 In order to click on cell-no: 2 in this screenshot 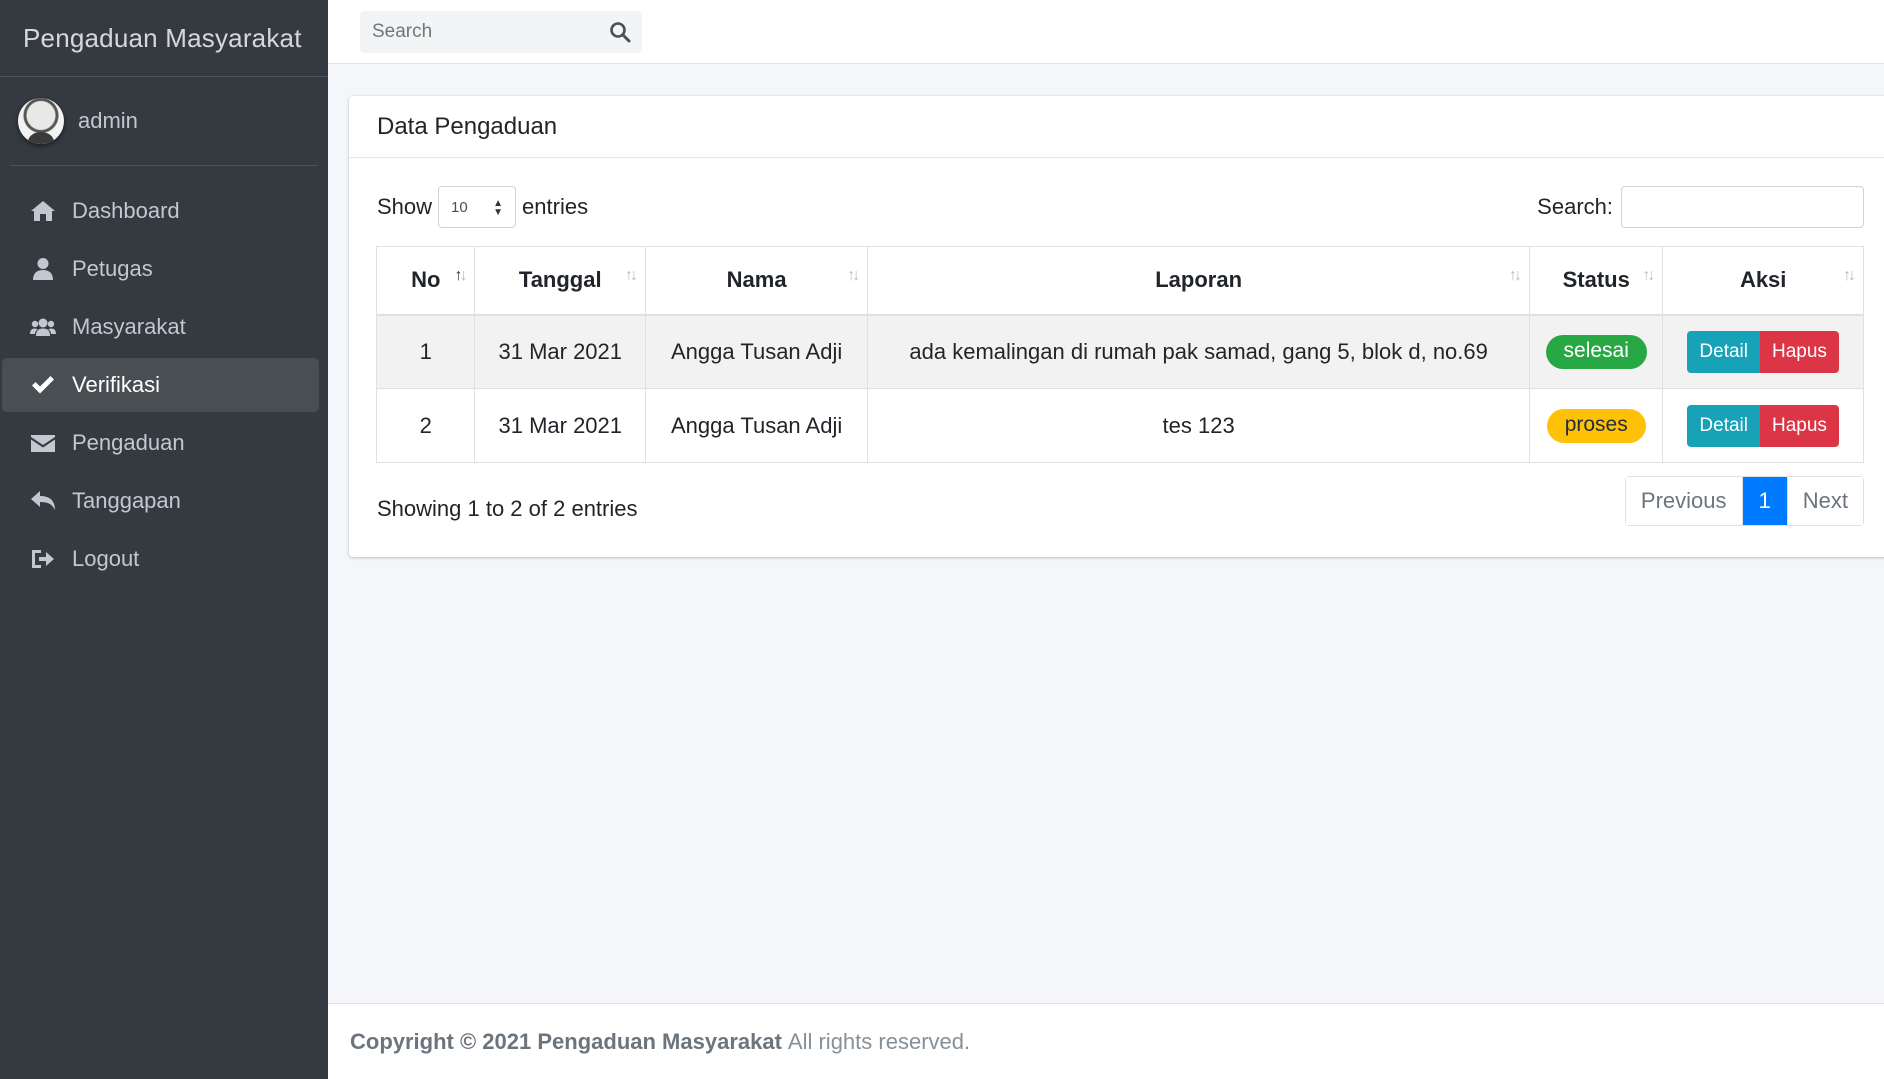, I will do `click(425, 425)`.